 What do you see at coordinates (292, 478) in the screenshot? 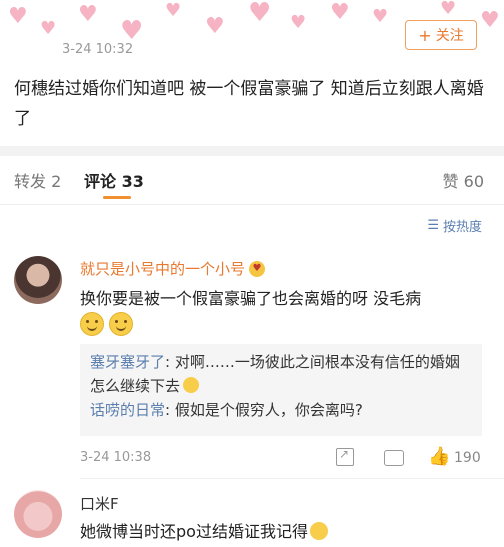
I see `comment-divider` at bounding box center [292, 478].